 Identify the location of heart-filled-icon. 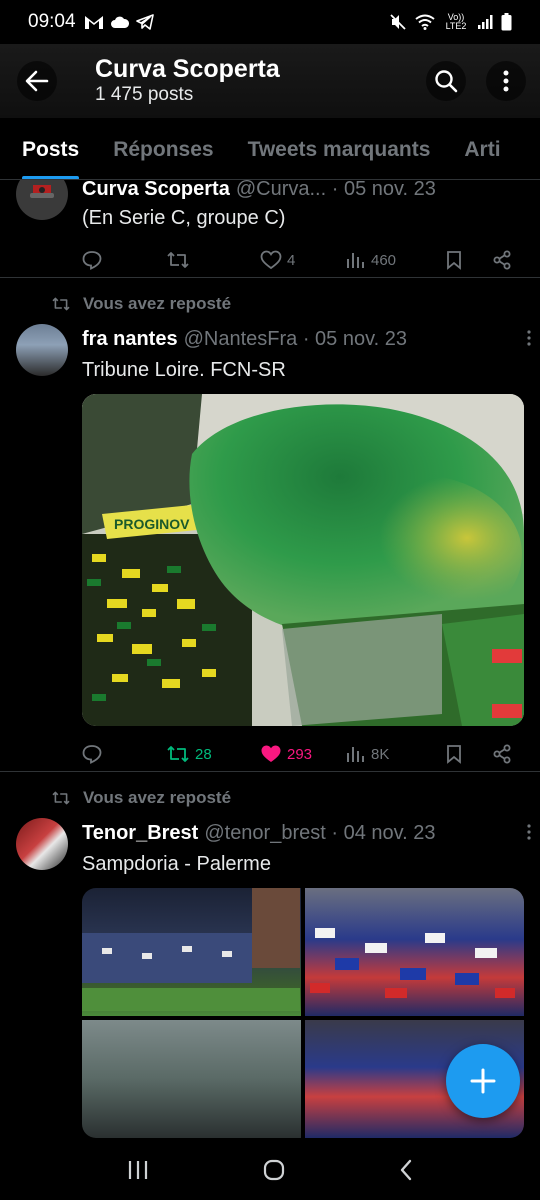
(271, 753).